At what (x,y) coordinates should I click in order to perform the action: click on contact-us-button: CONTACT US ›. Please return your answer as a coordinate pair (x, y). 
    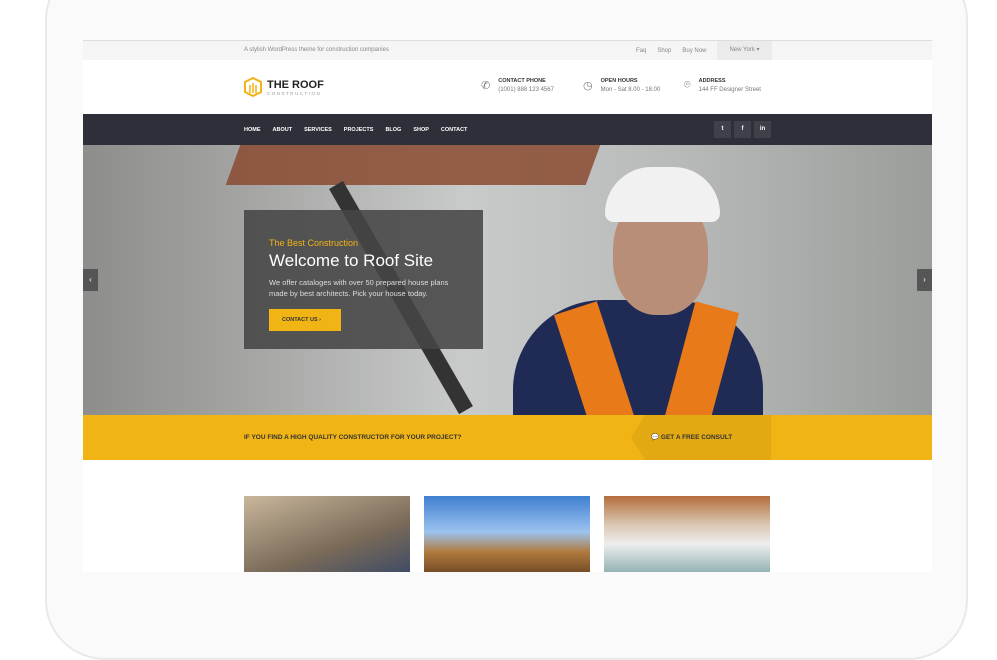
    Looking at the image, I should click on (305, 320).